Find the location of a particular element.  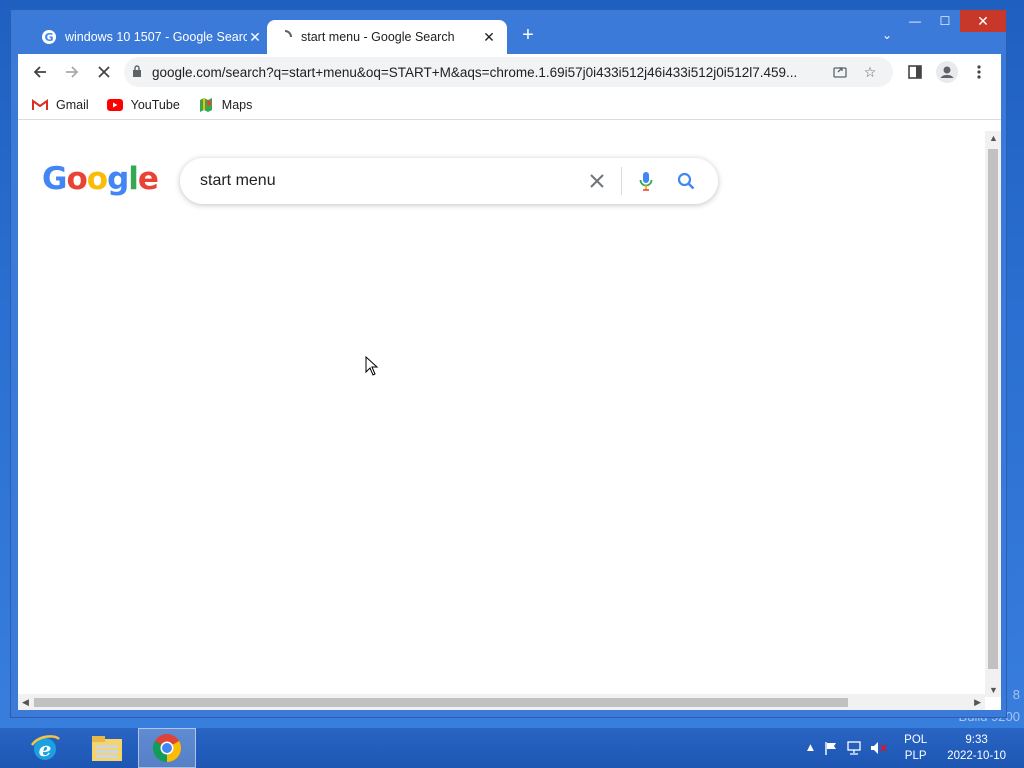

taskbar: e ▲ POL PLP 9:33 2022-10-10 is located at coordinates (512, 748).